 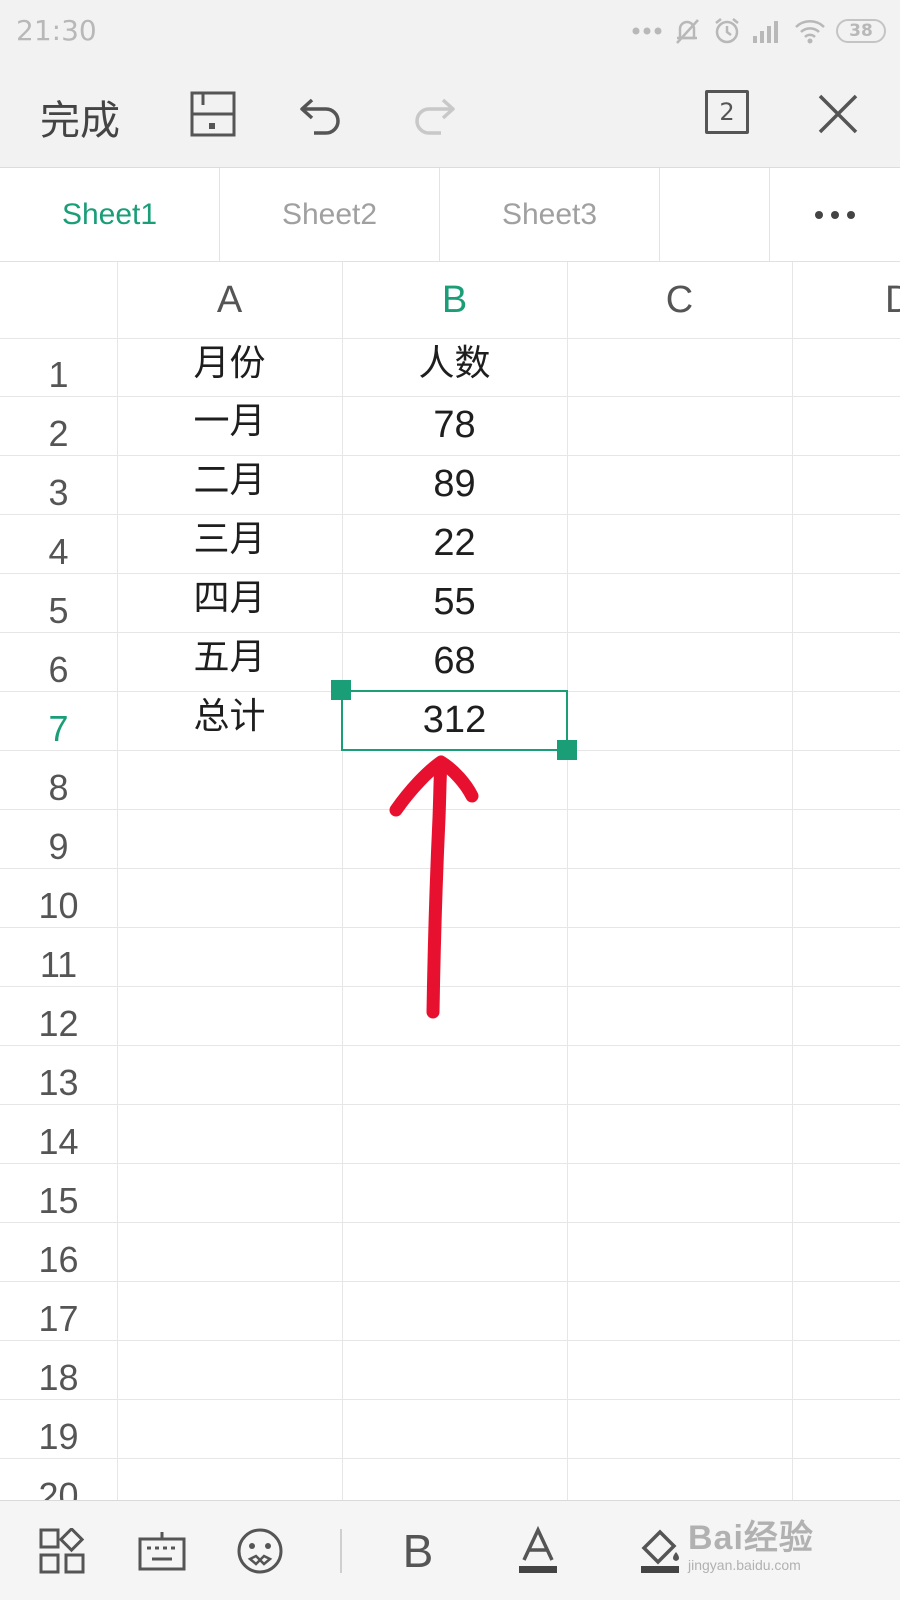 I want to click on more-tabs-button, so click(x=835, y=215).